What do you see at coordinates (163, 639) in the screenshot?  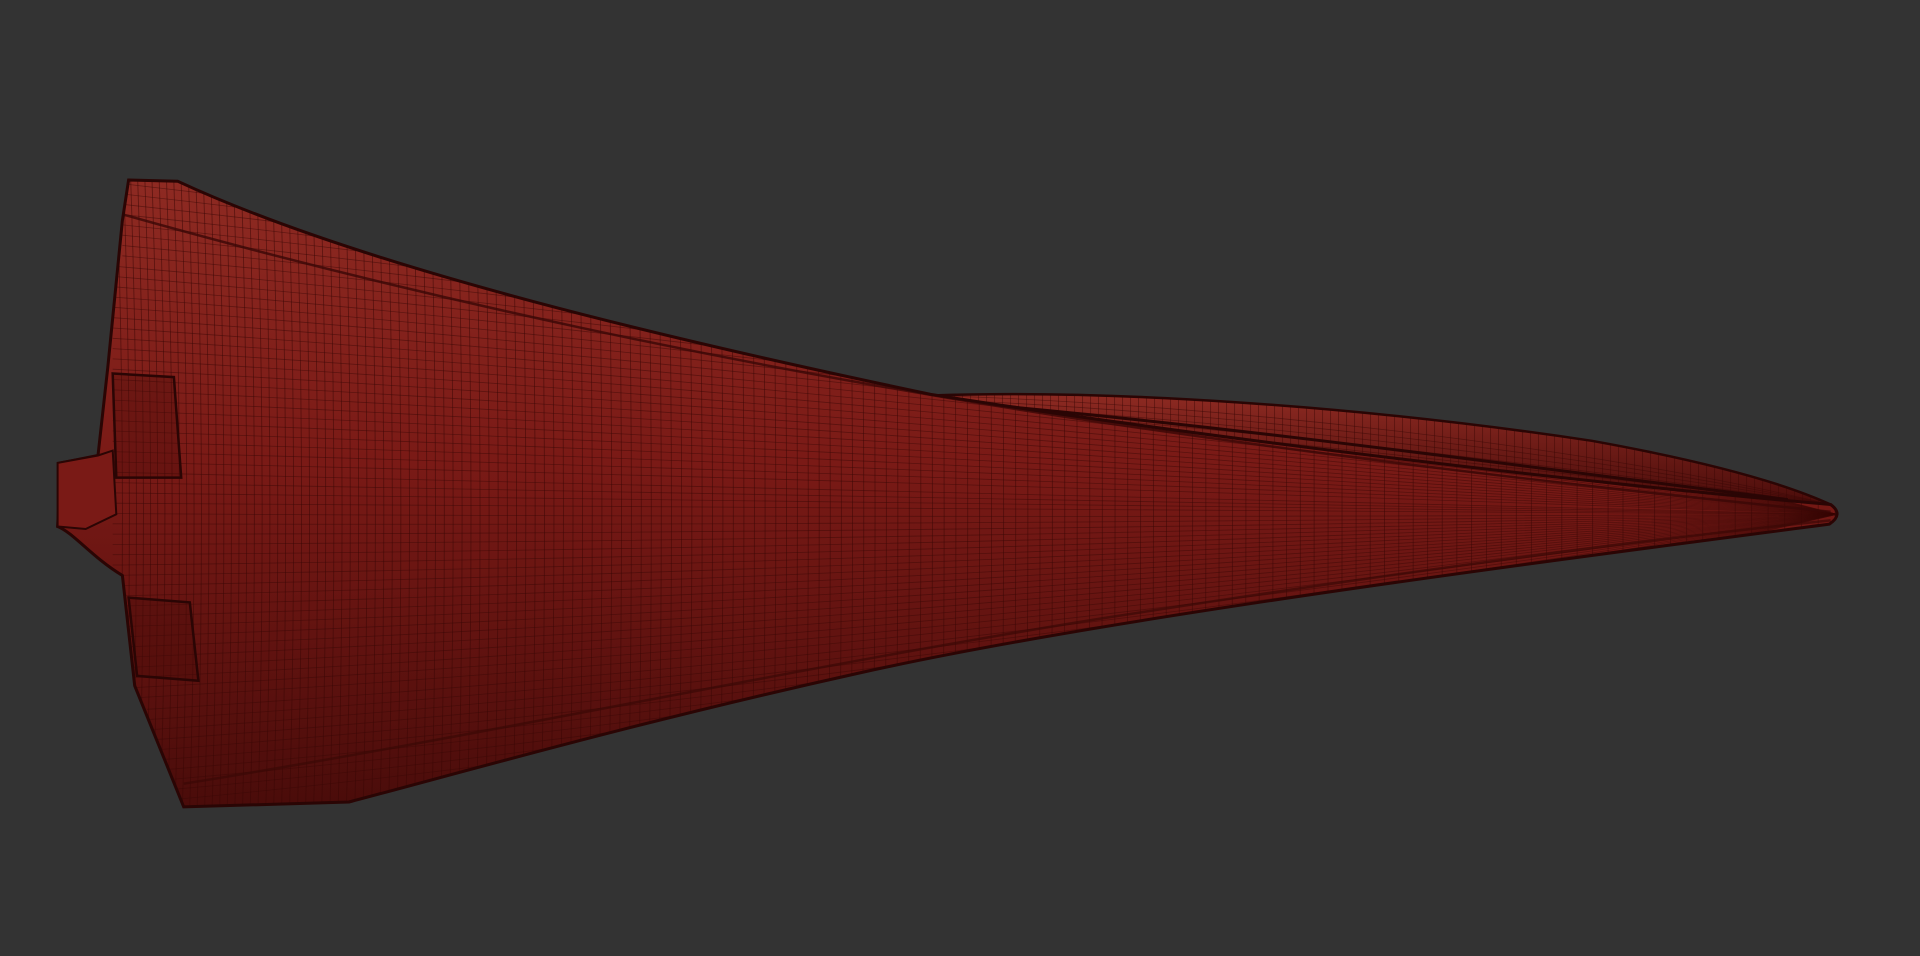 I see `lower-tail-panel` at bounding box center [163, 639].